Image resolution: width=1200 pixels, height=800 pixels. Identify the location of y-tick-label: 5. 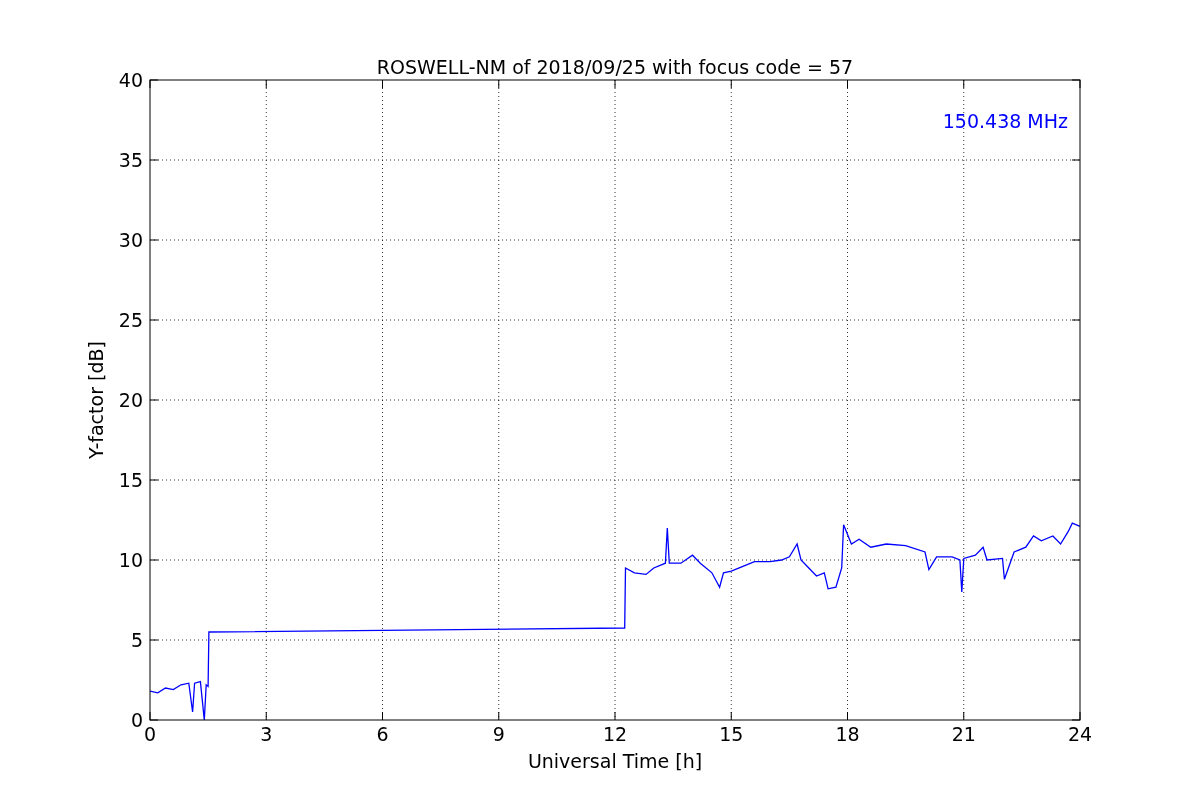
(136, 640).